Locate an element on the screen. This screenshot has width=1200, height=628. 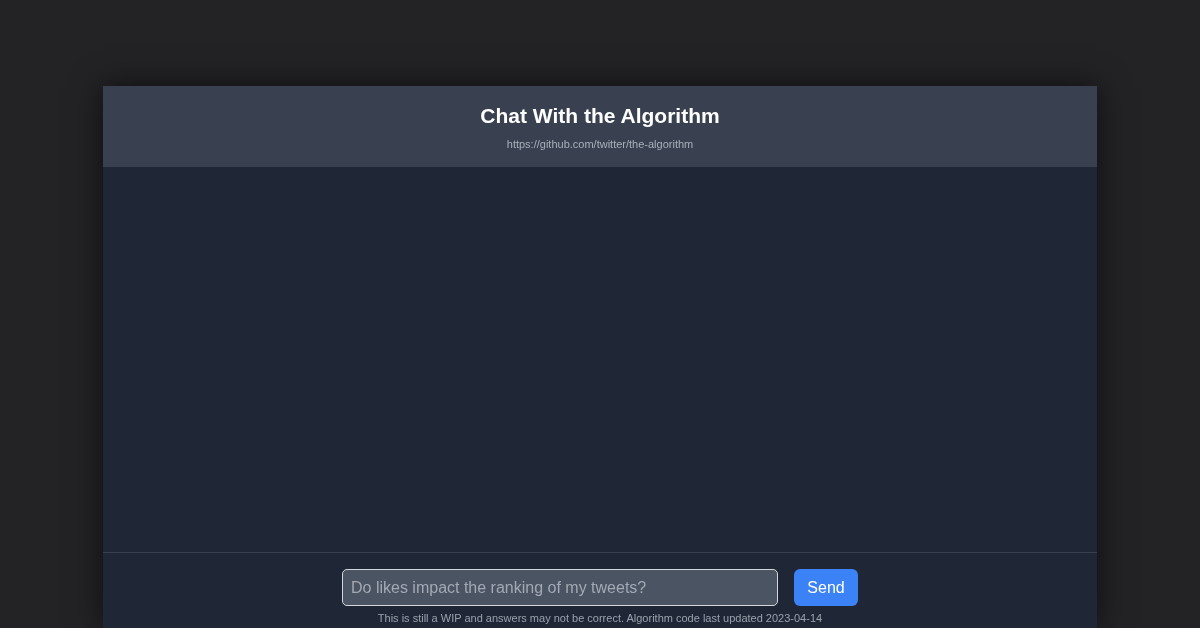
app-title: Chat With the Algorithm is located at coordinates (600, 115).